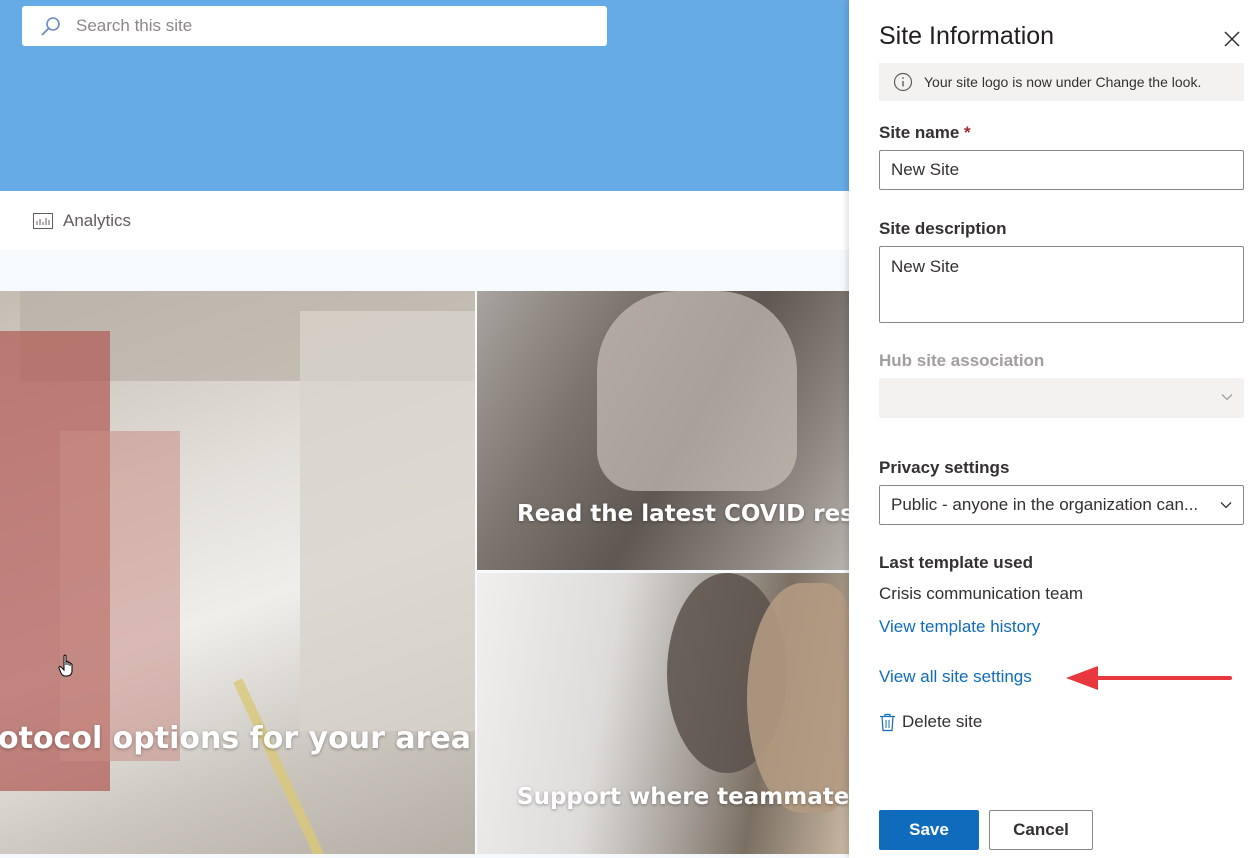 The width and height of the screenshot is (1259, 858). What do you see at coordinates (962, 360) in the screenshot?
I see `hub-site-association-label: Hub site association` at bounding box center [962, 360].